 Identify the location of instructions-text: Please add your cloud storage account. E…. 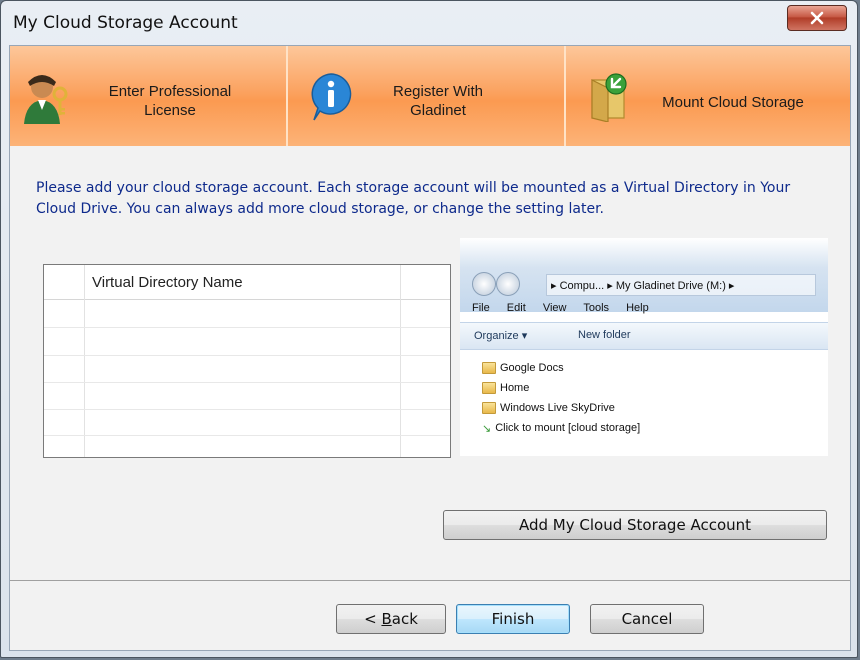
(413, 198).